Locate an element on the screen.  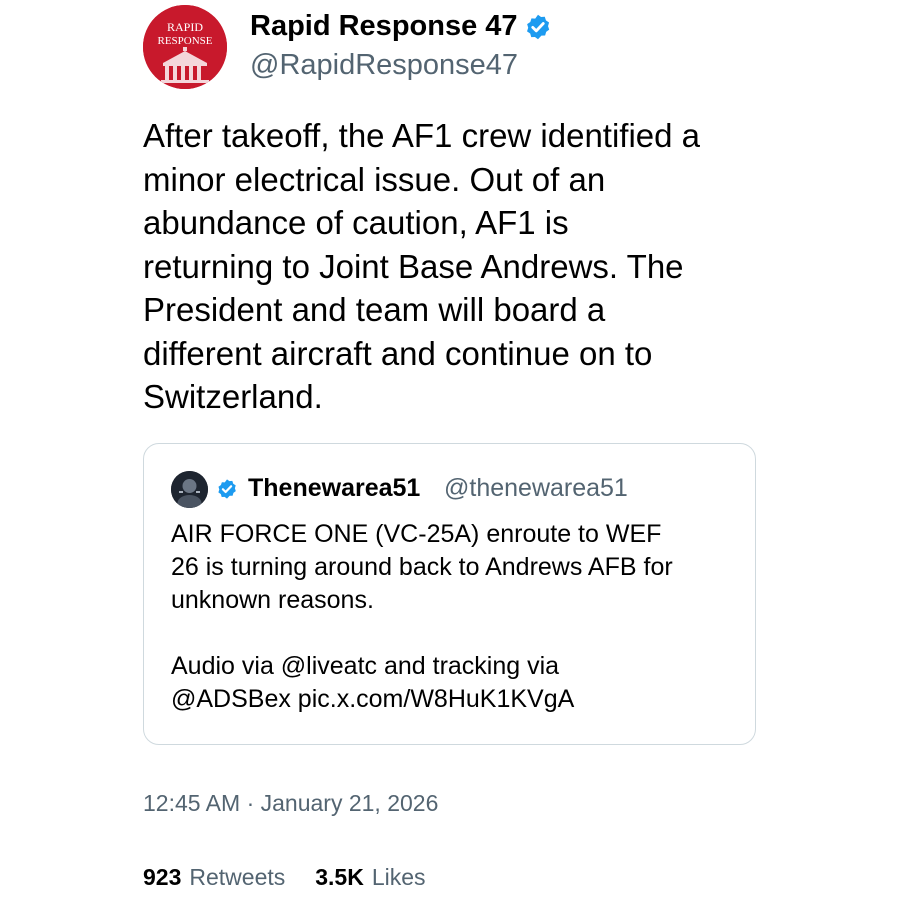
retweets-label: Retweets is located at coordinates (237, 877).